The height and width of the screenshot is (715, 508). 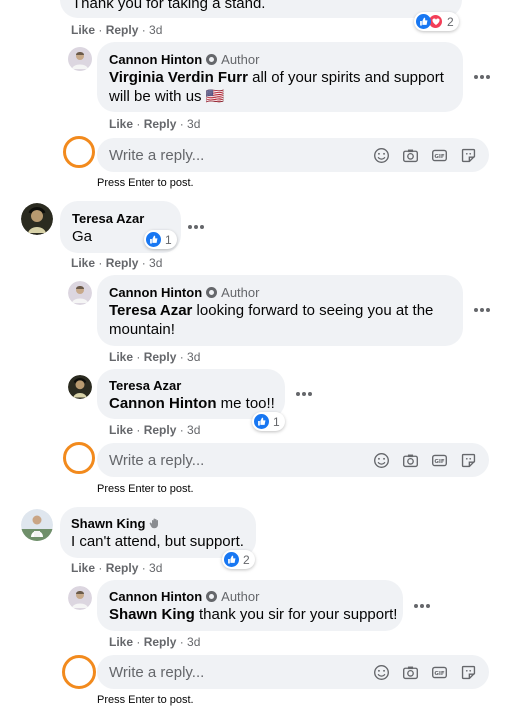 I want to click on comment-text: I can't attend, but support., so click(x=157, y=541).